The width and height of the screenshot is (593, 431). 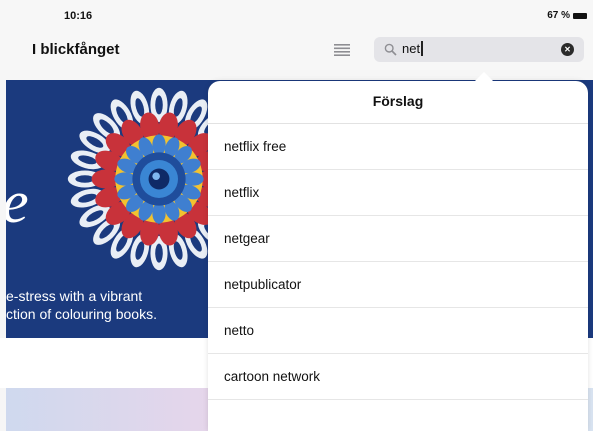 What do you see at coordinates (567, 49) in the screenshot?
I see `clear-icon: ✕` at bounding box center [567, 49].